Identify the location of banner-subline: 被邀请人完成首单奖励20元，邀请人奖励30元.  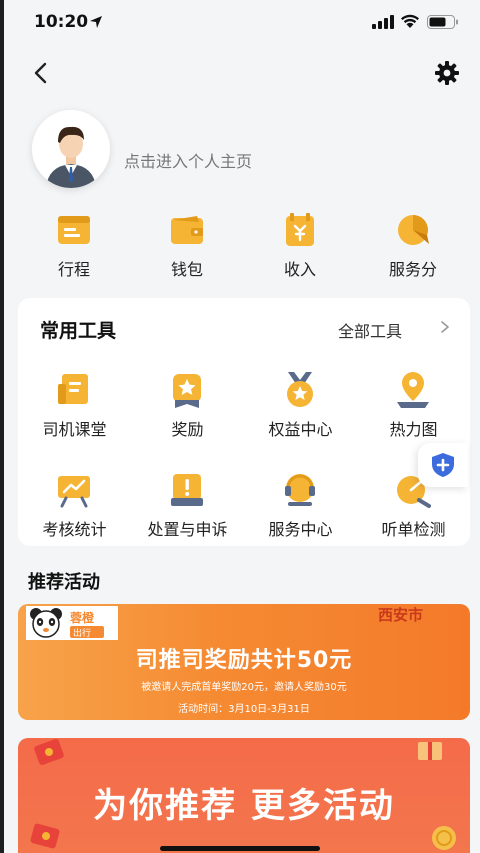
(244, 687).